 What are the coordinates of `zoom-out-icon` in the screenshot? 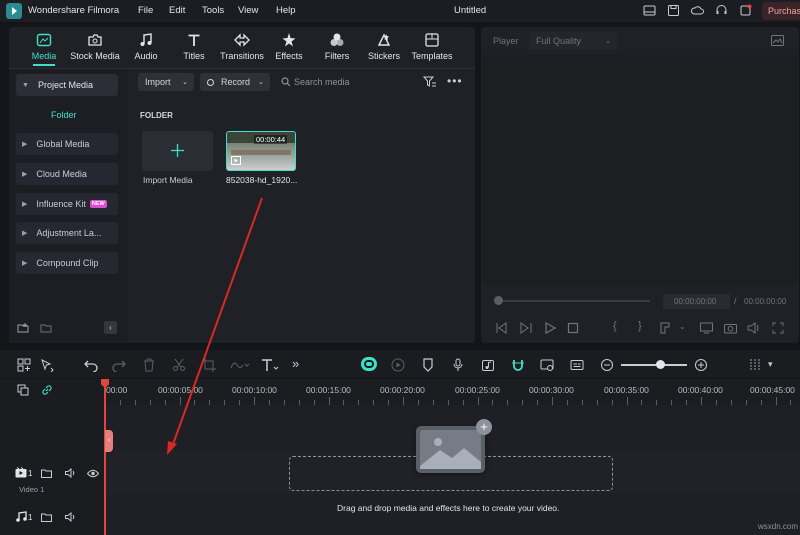 It's located at (607, 365).